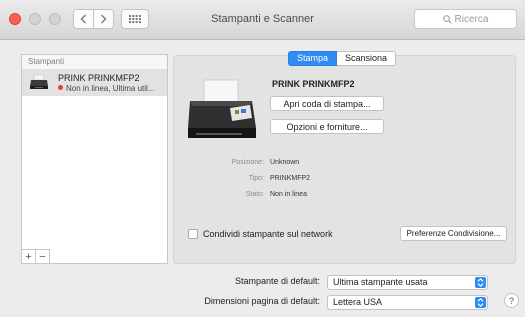  Describe the element at coordinates (99, 78) in the screenshot. I see `printer-name: PRINK PRINKMFP2` at that location.